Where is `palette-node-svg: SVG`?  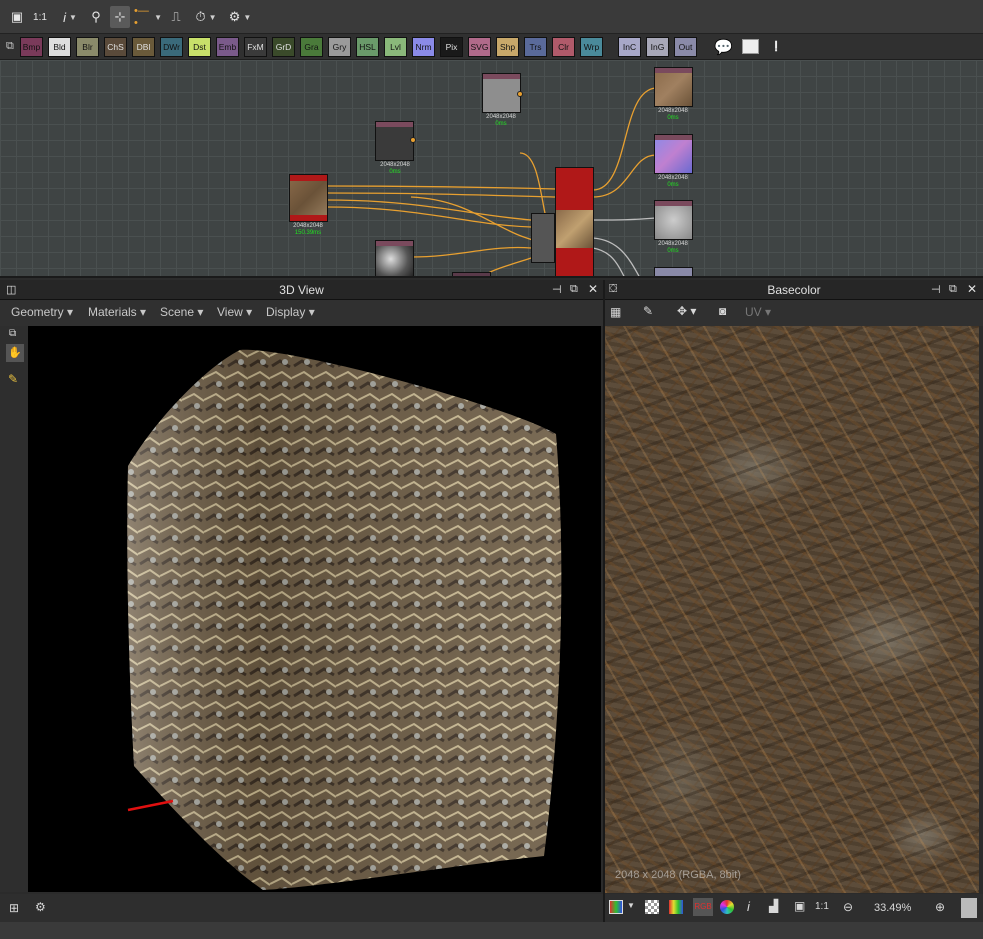
palette-node-svg: SVG is located at coordinates (479, 47).